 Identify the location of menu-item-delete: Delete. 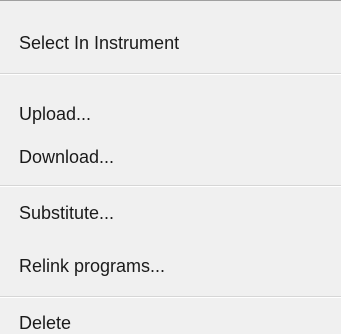
(170, 317).